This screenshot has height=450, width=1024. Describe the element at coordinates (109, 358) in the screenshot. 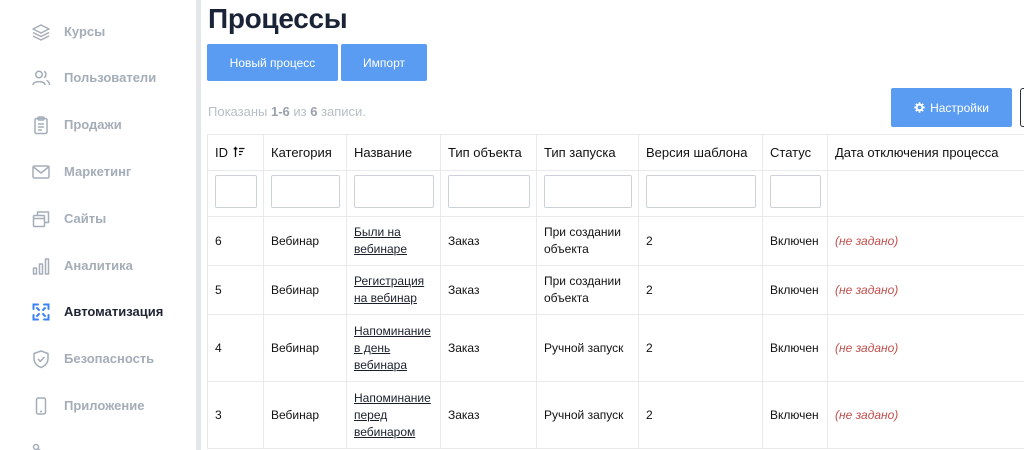

I see `sidebar-item-label: Безопасность` at that location.